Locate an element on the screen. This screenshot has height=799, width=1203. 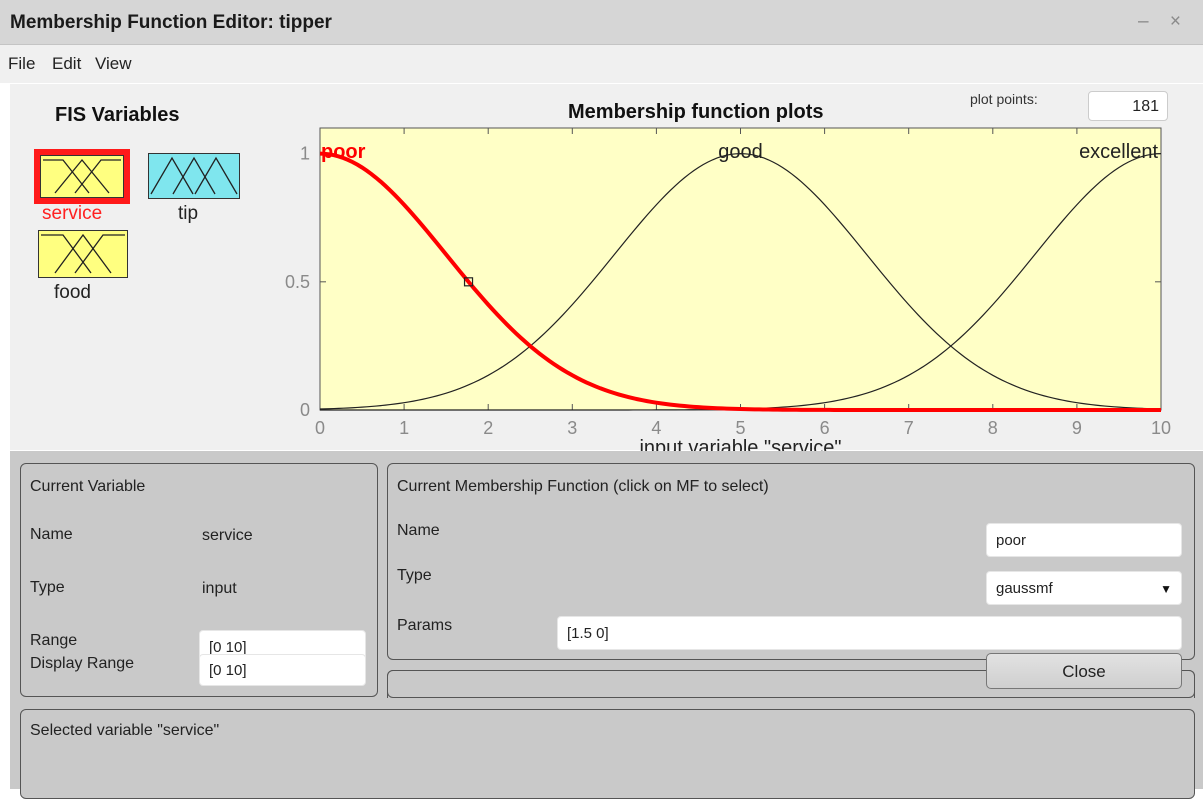
x-tick-label: 9 is located at coordinates (1077, 428).